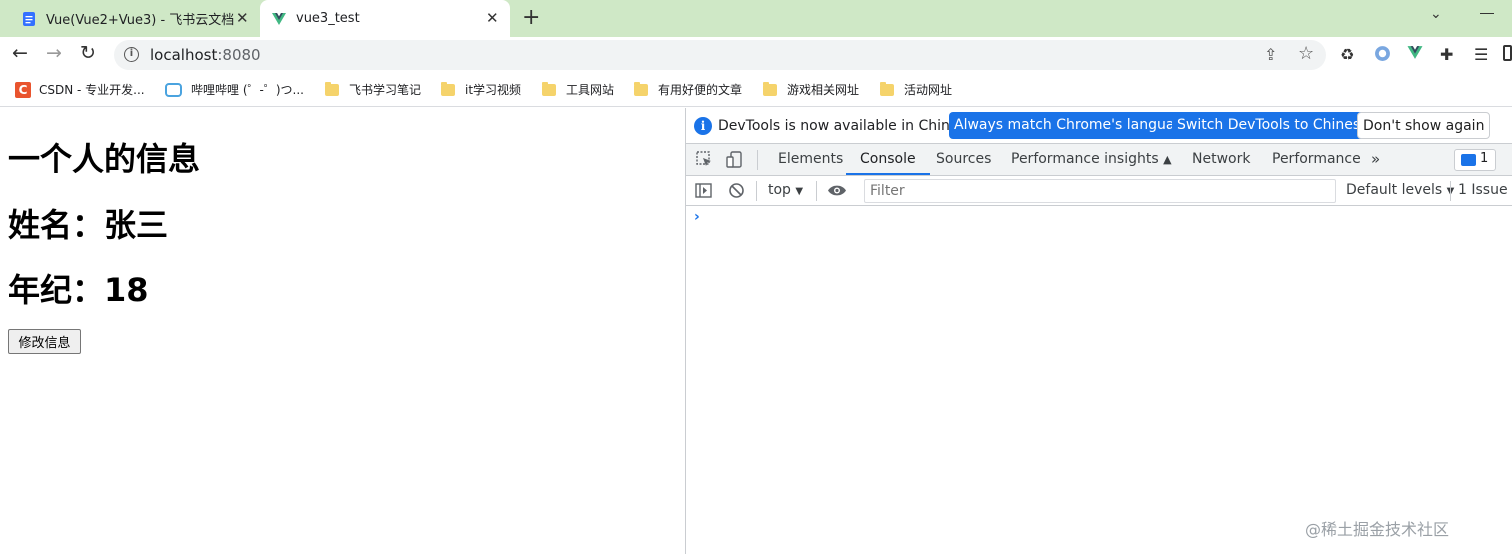  I want to click on console-prompt: ›, so click(697, 217).